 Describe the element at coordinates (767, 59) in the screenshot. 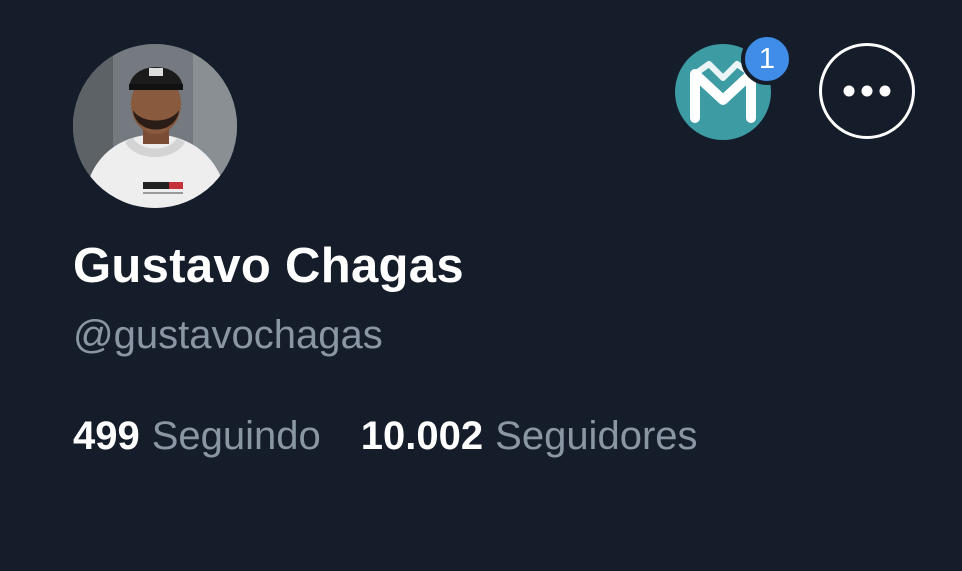

I see `notification-badge: 1` at that location.